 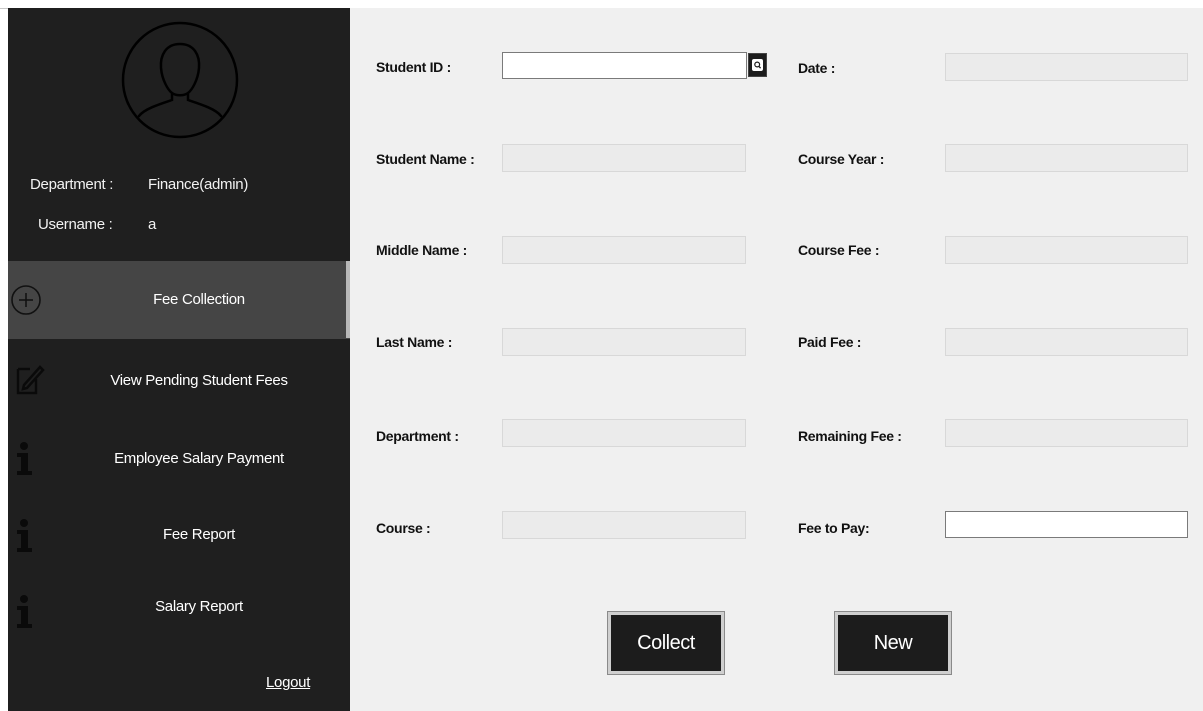 I want to click on nav-item-salary-report: Salary Report, so click(x=179, y=612).